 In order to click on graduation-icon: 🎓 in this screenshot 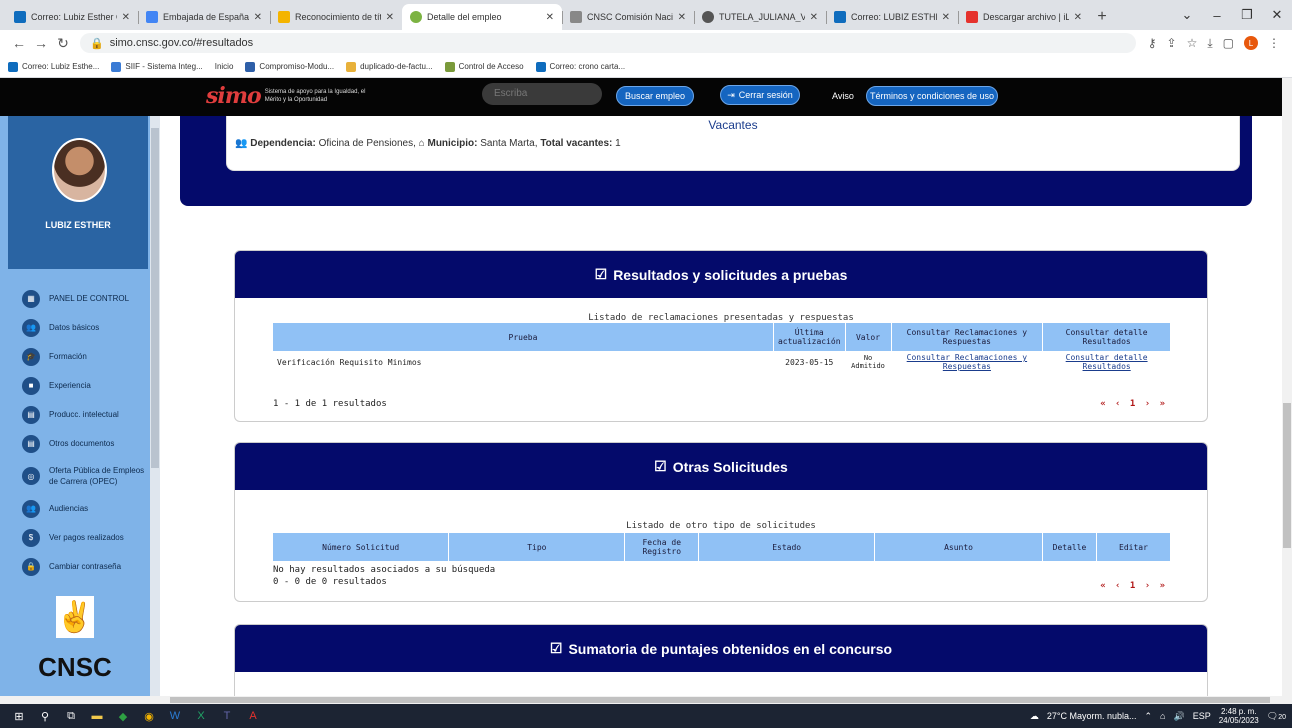, I will do `click(31, 356)`.